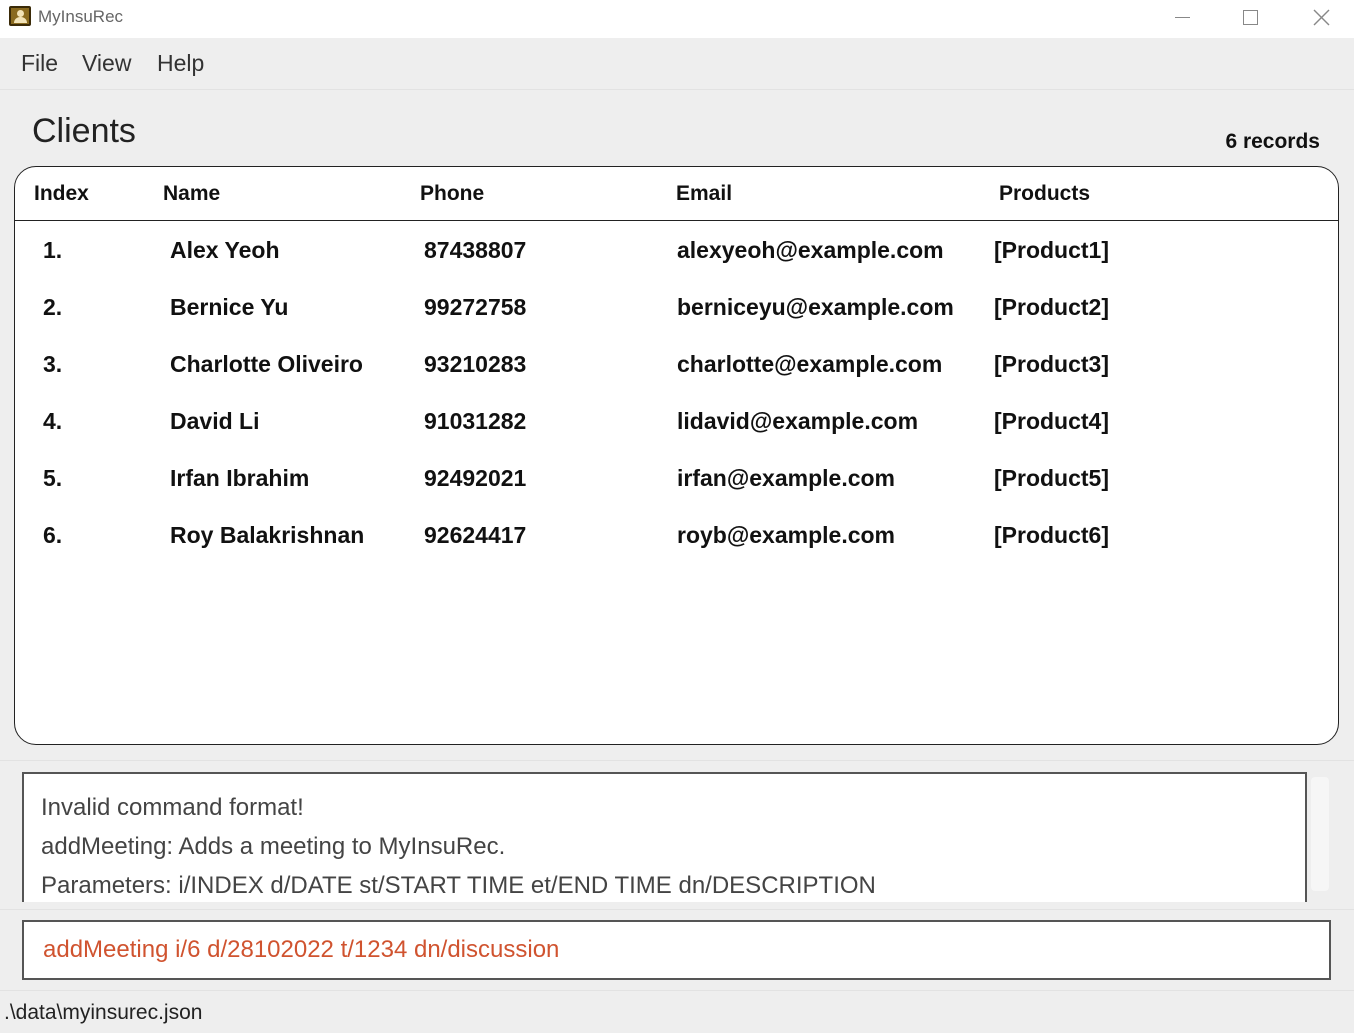 The image size is (1354, 1033). I want to click on cell-index: 3., so click(53, 364).